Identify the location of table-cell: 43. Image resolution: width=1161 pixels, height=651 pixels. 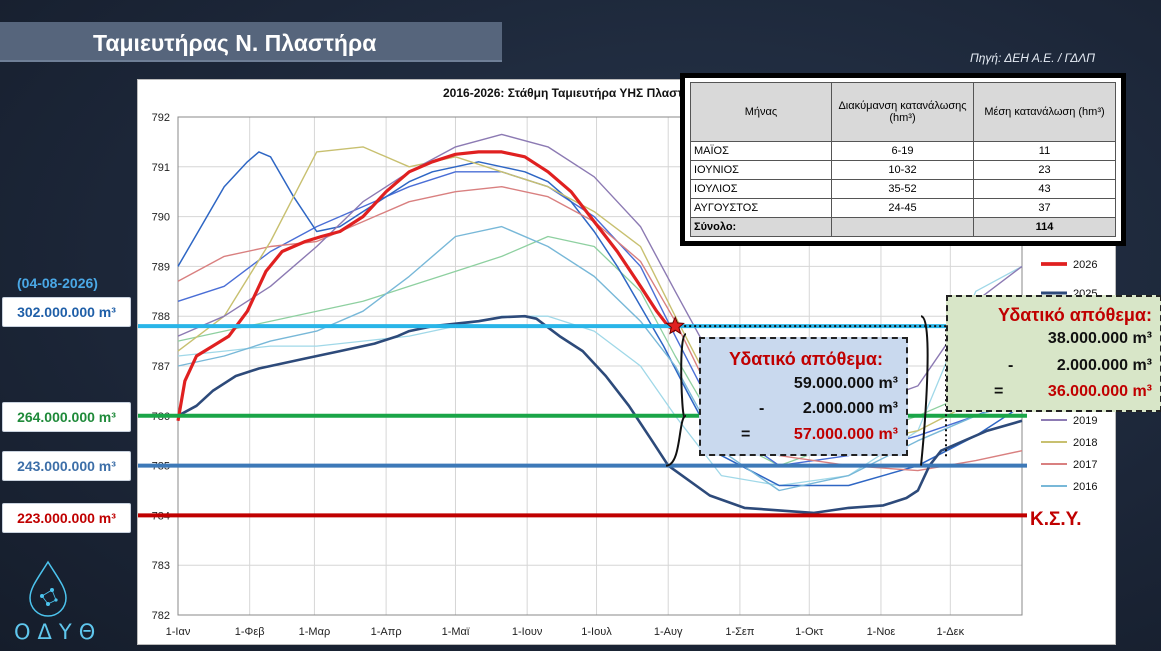
(1044, 189).